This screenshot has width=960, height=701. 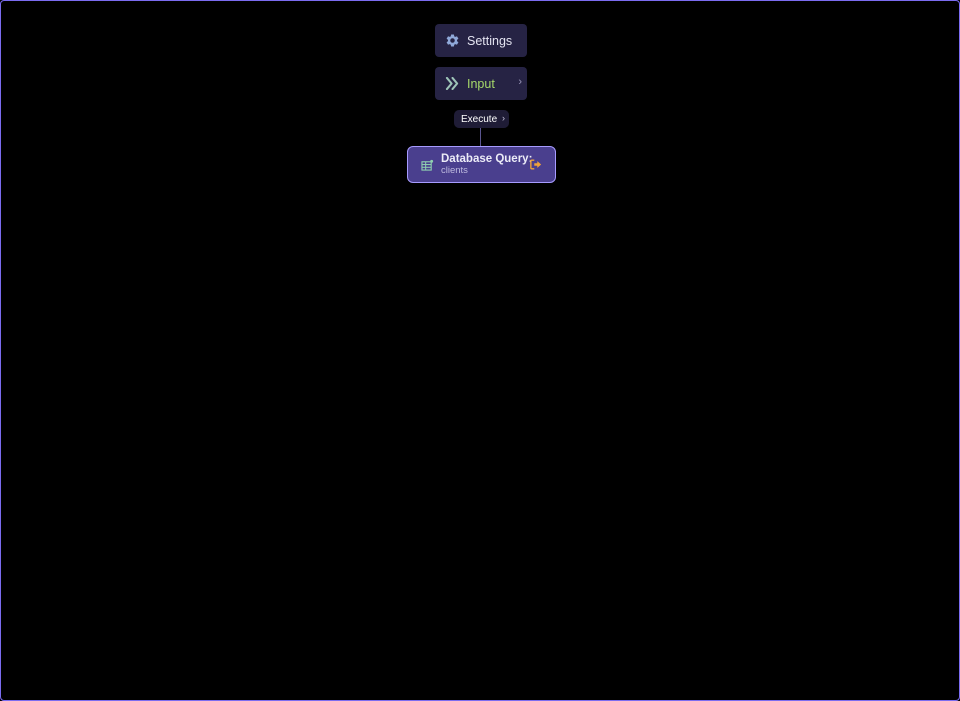 What do you see at coordinates (427, 165) in the screenshot?
I see `database-table-icon` at bounding box center [427, 165].